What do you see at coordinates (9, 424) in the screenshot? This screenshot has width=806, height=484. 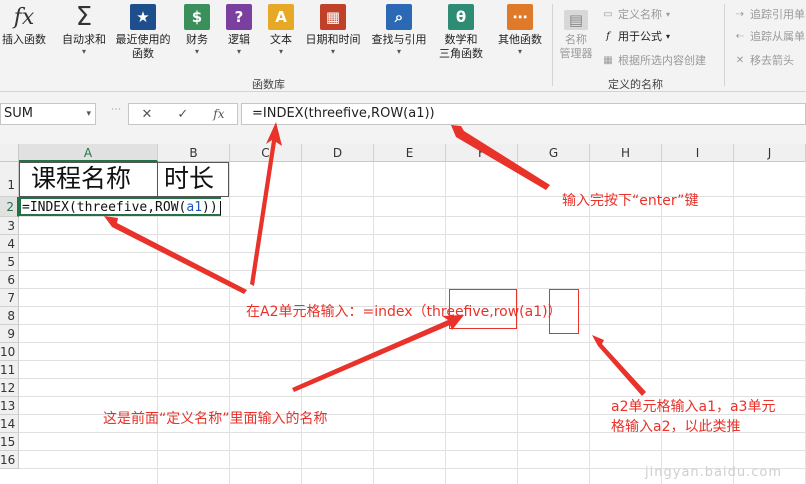 I see `row-header-14: 14` at bounding box center [9, 424].